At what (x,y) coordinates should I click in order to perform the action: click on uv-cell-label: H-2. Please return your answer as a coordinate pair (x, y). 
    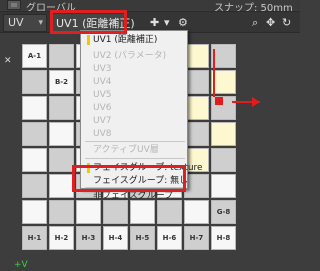
    Looking at the image, I should click on (61, 238).